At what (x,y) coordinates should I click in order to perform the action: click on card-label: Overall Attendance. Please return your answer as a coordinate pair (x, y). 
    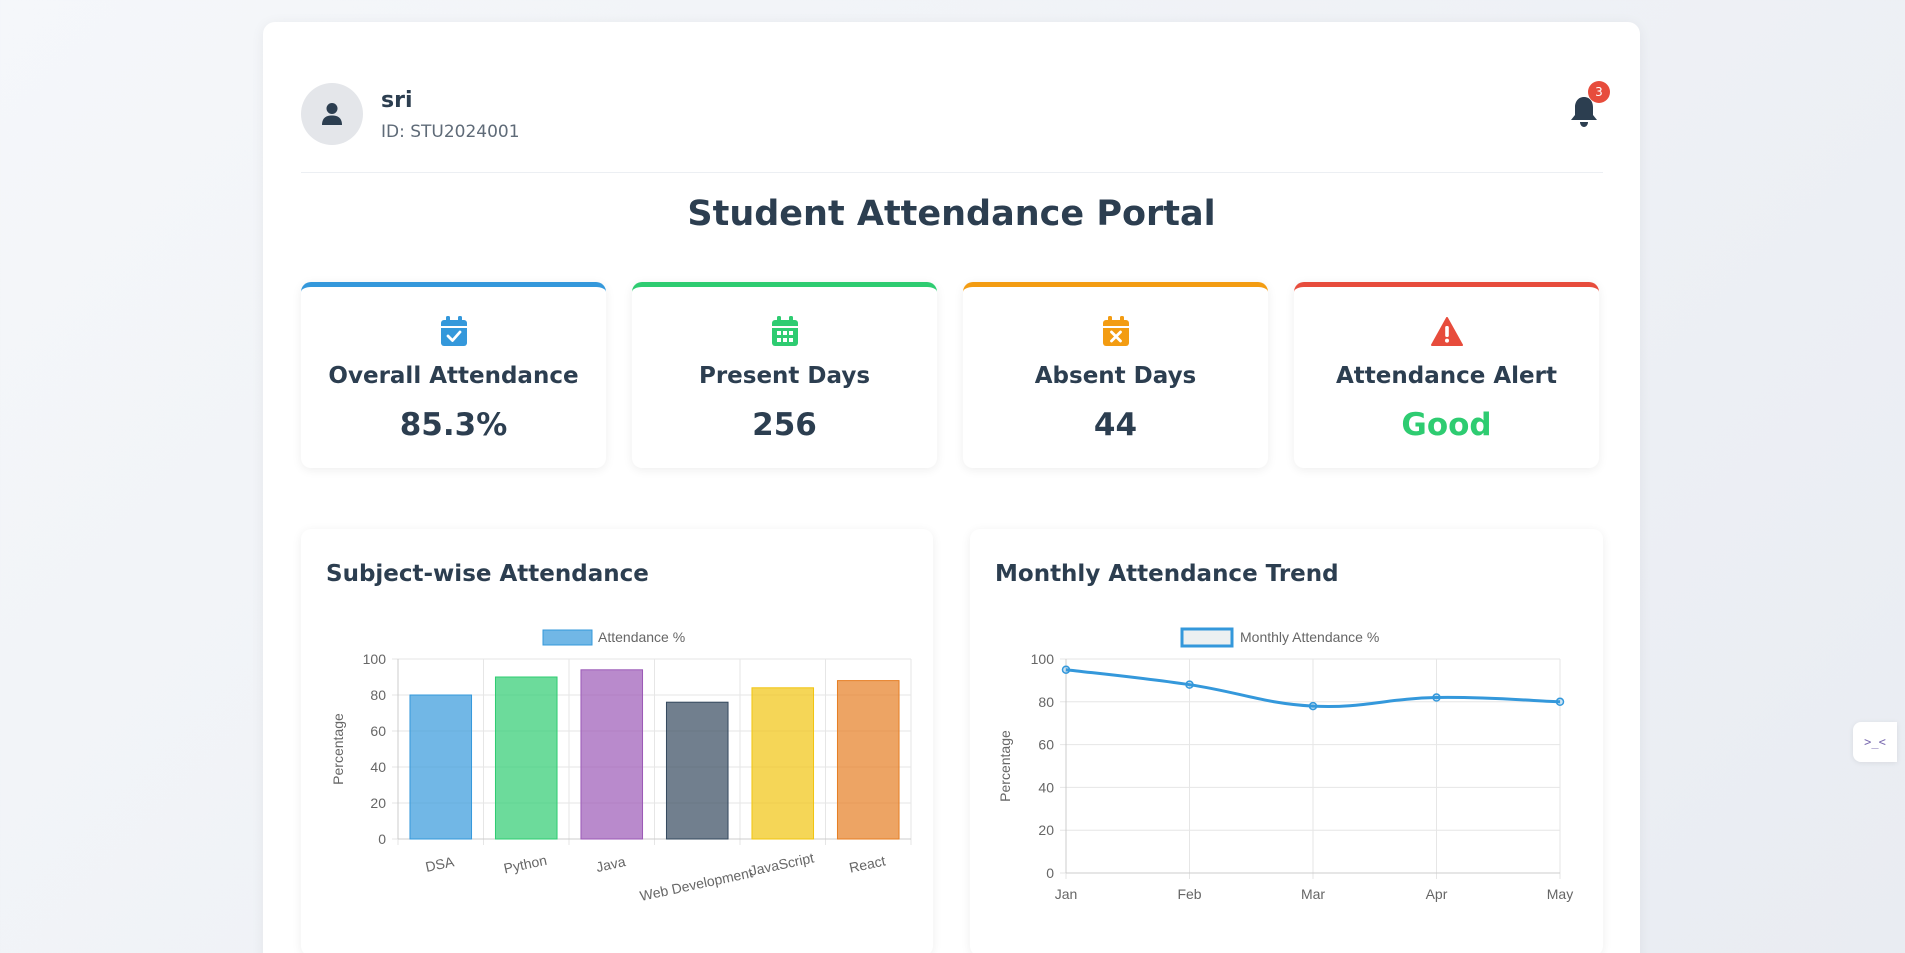
    Looking at the image, I should click on (453, 376).